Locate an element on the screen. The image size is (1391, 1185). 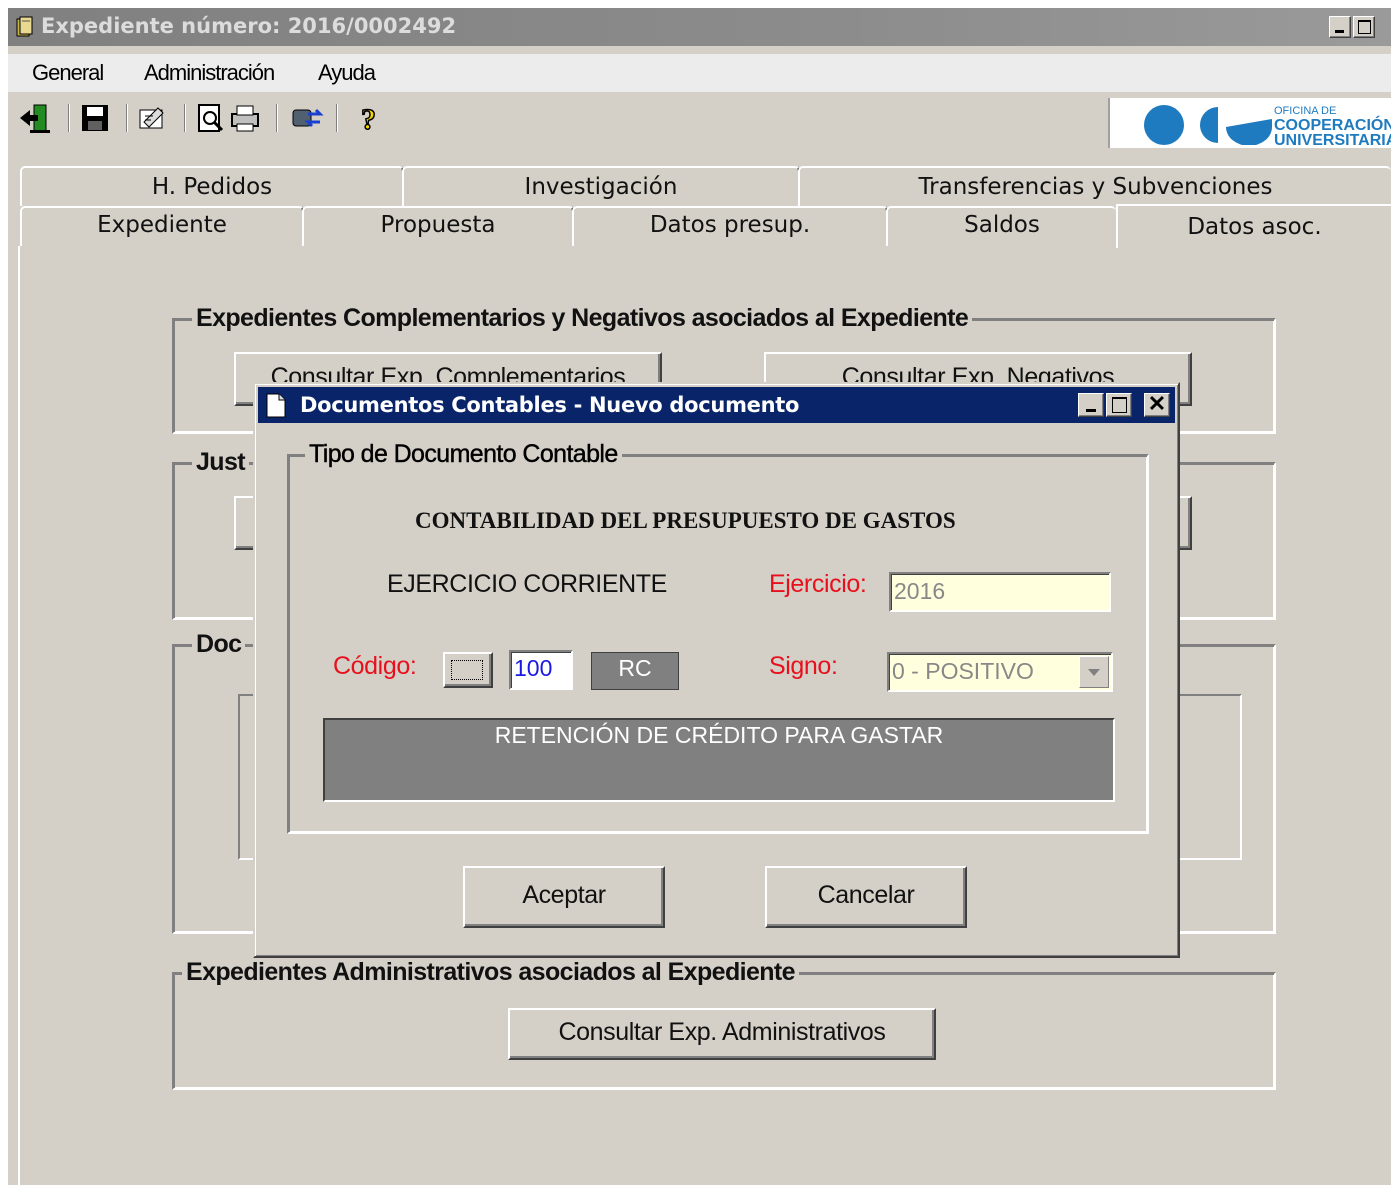
tab-saldos: Saldos is located at coordinates (1001, 226).